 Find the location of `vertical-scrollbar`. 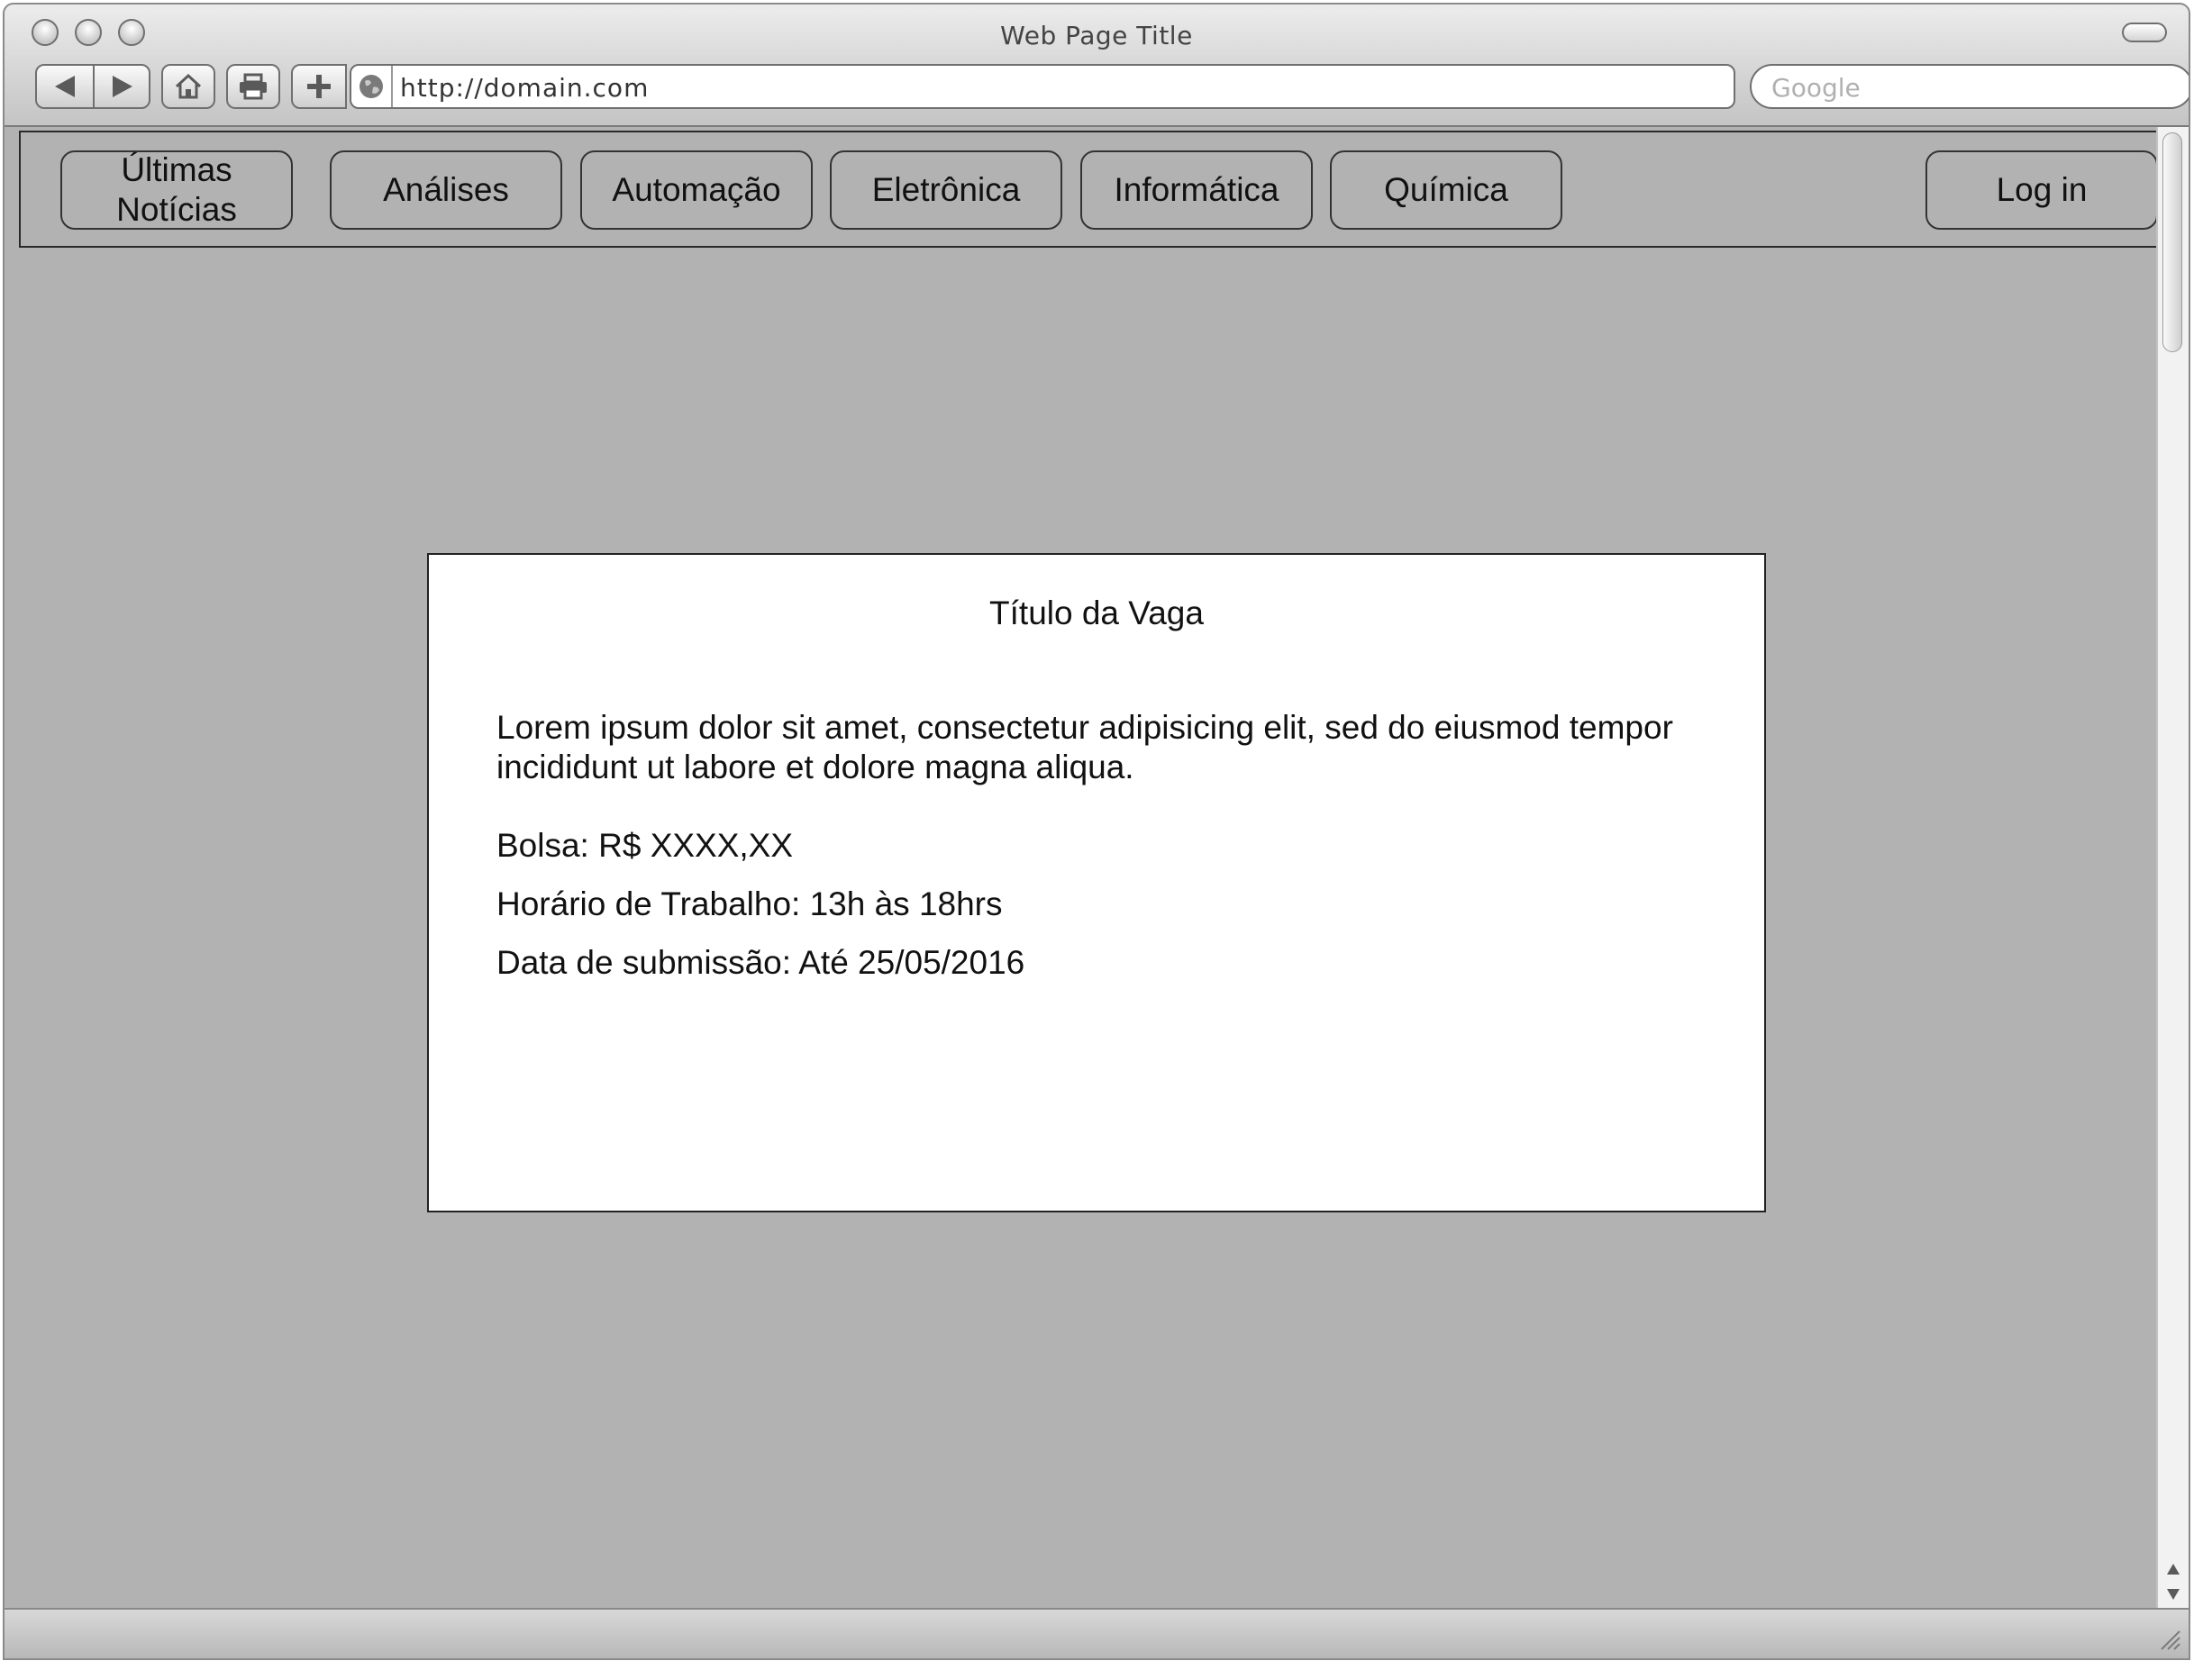

vertical-scrollbar is located at coordinates (2172, 867).